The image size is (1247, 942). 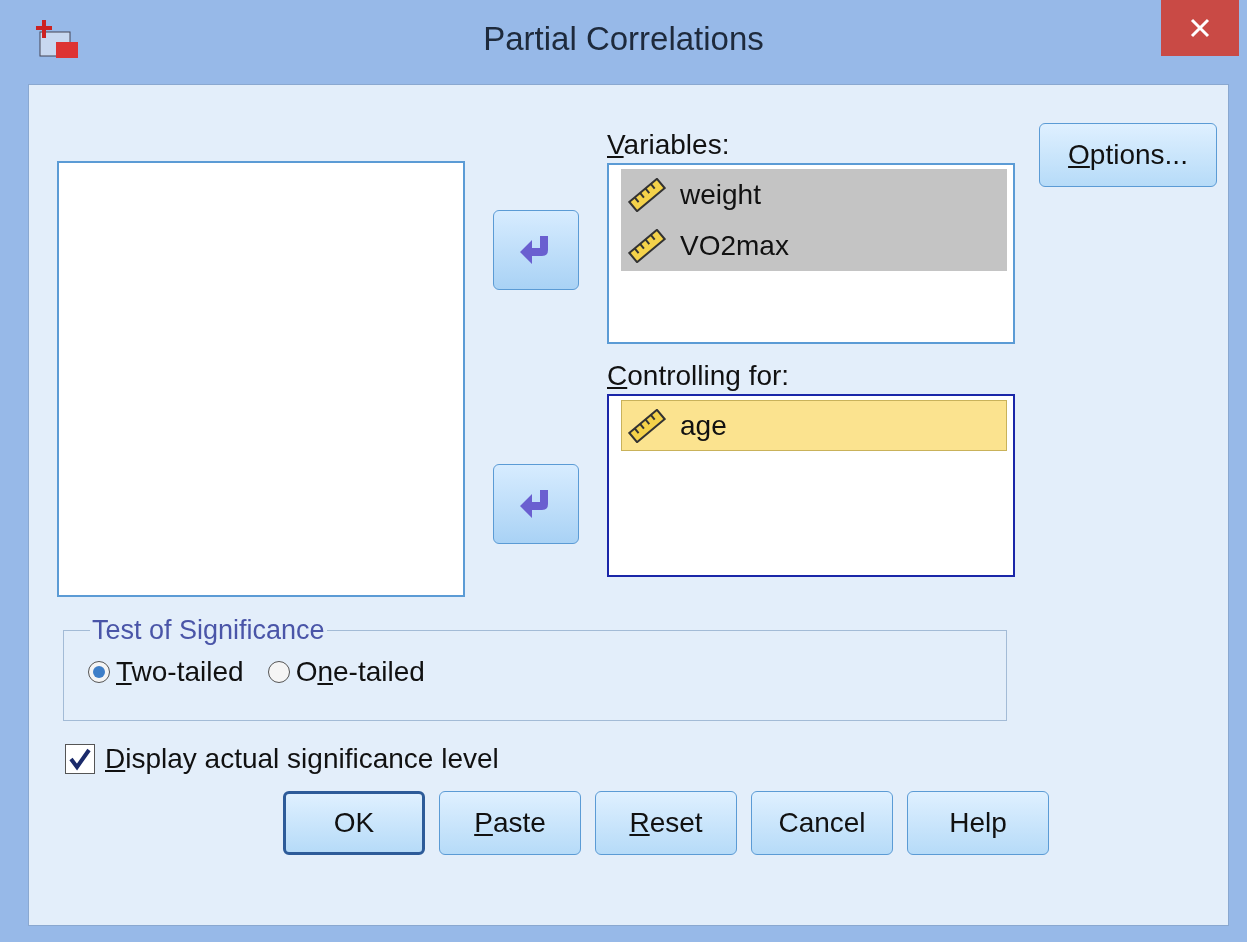 What do you see at coordinates (734, 245) in the screenshot?
I see `variable-name: VO2max` at bounding box center [734, 245].